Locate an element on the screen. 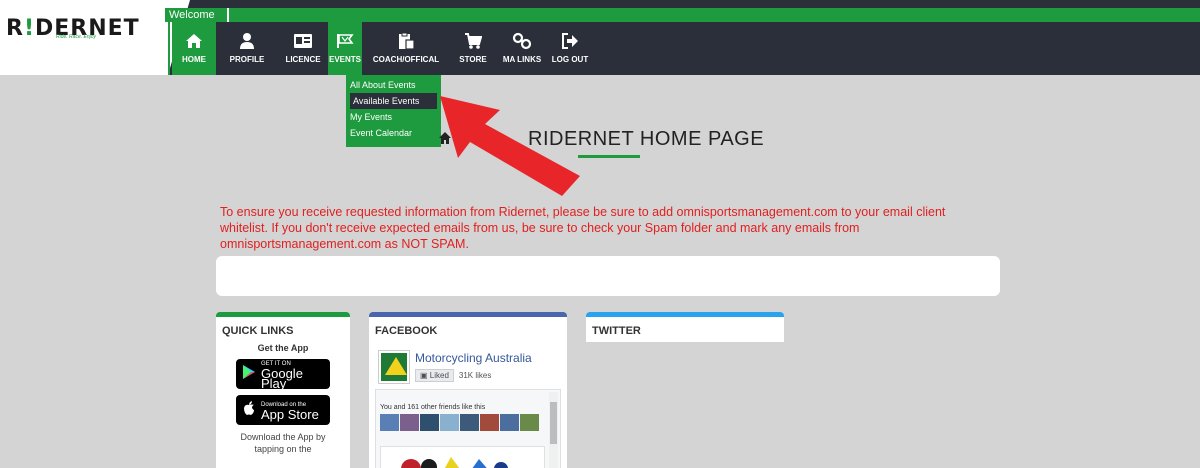 This screenshot has width=1200, height=468. nav-item-ma-links: MA LINKS is located at coordinates (522, 48).